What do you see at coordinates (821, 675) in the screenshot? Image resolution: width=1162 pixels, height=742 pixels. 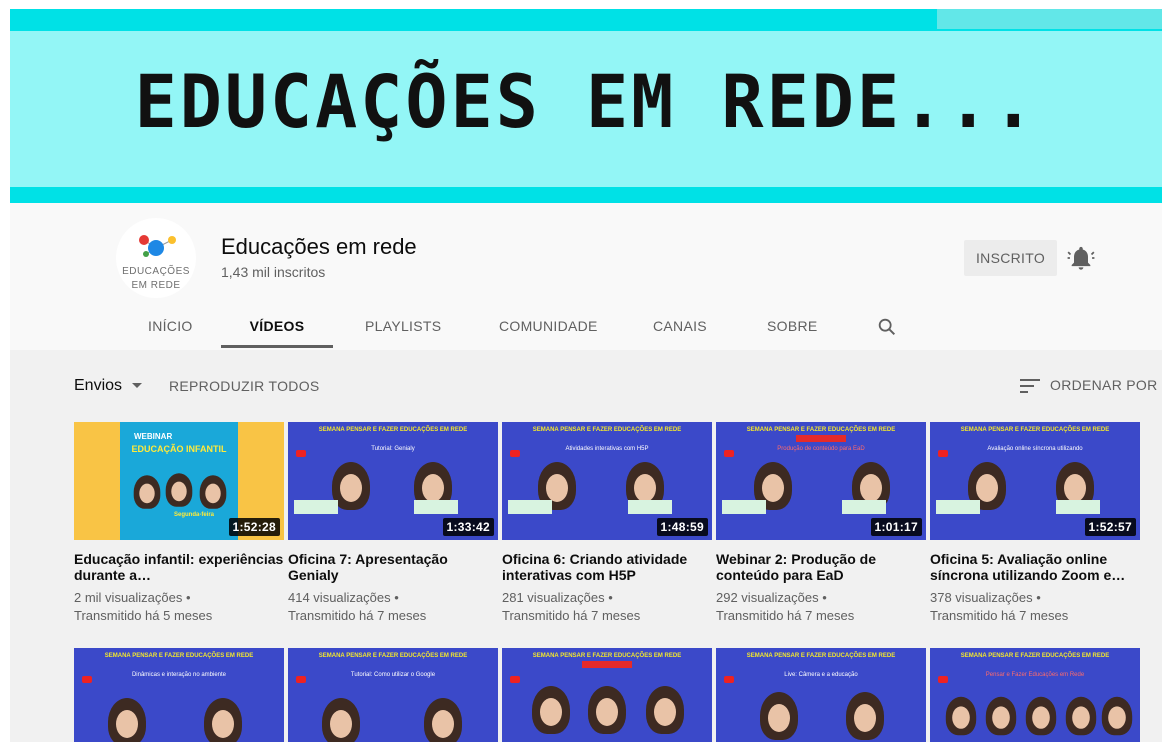 I see `thumbnail-subtitle: Live: Câmera e a educação` at bounding box center [821, 675].